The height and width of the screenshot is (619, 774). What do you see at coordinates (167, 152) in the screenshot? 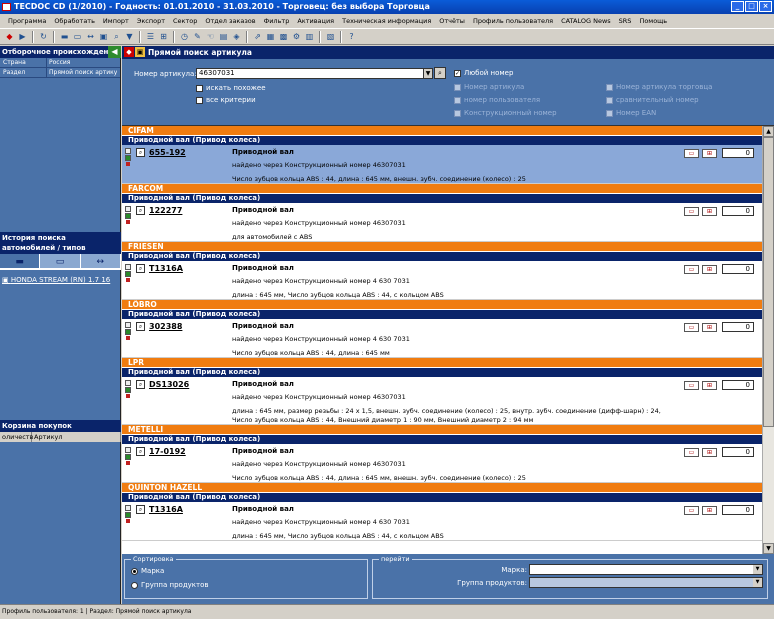
I see `article-number-link: 655-192` at bounding box center [167, 152].